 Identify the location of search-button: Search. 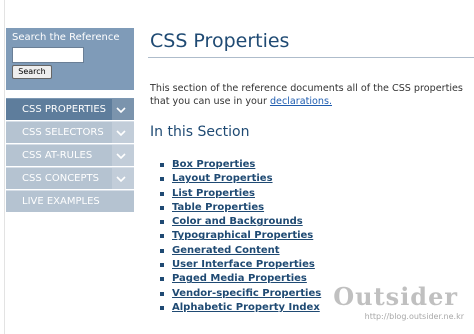
(32, 72).